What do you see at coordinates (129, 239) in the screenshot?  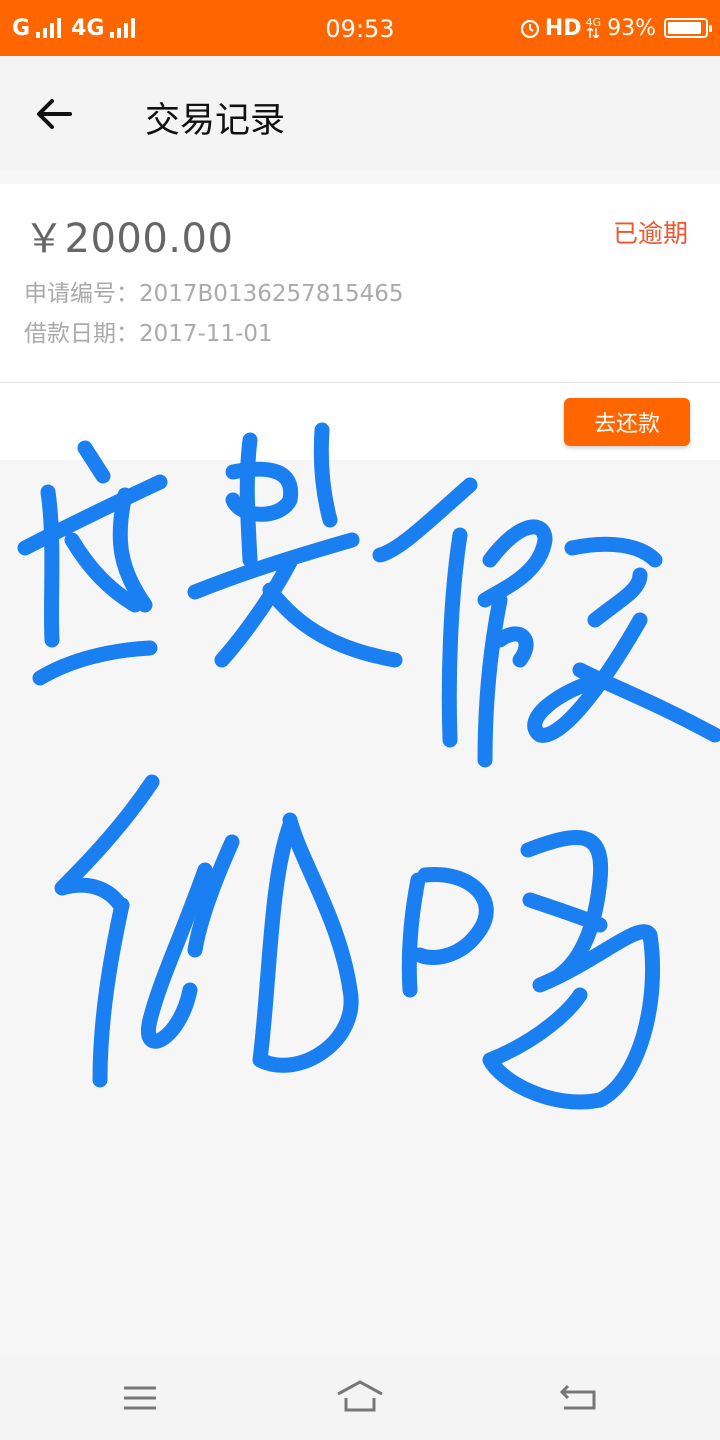 I see `loan-amount: ￥2000.00` at bounding box center [129, 239].